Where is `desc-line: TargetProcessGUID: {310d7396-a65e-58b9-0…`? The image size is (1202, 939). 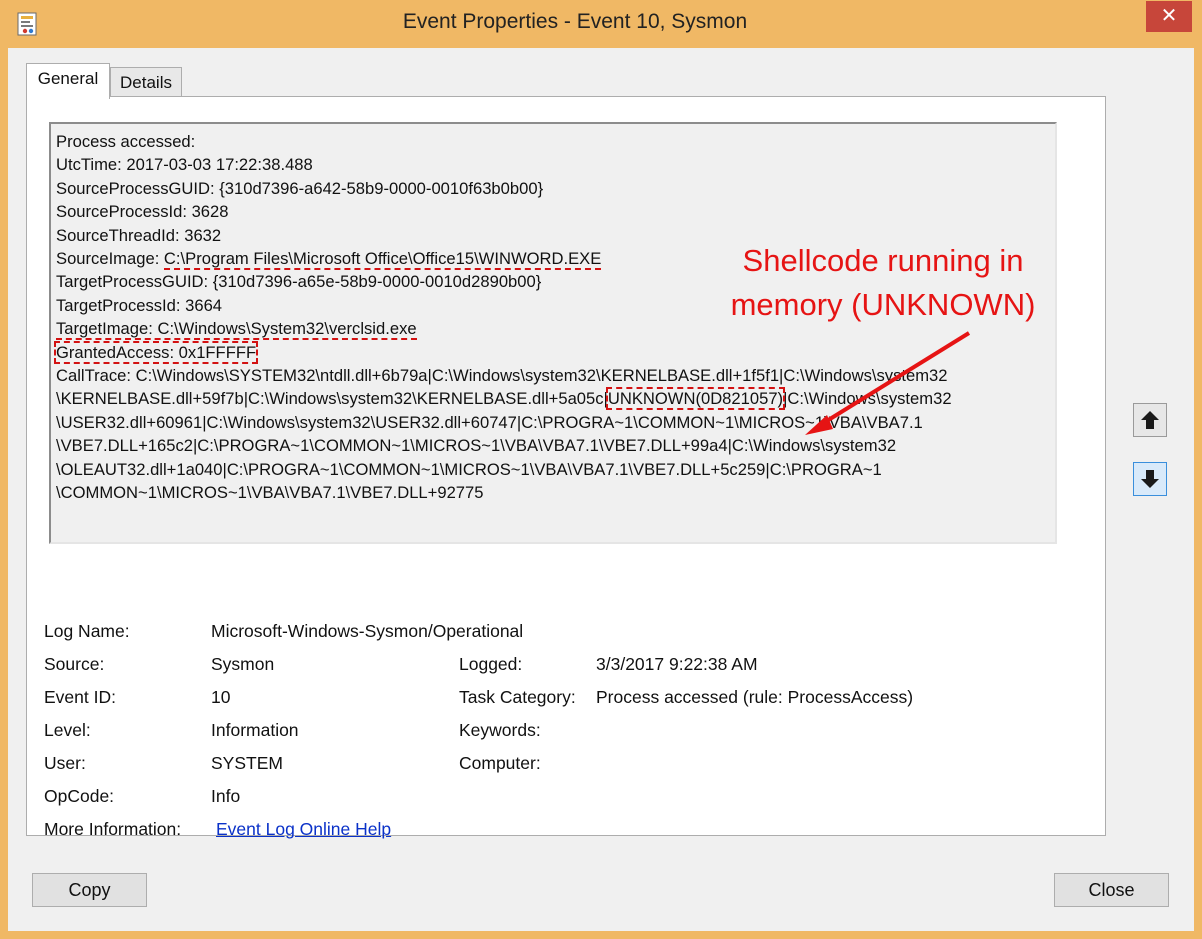 desc-line: TargetProcessGUID: {310d7396-a65e-58b9-0… is located at coordinates (299, 282).